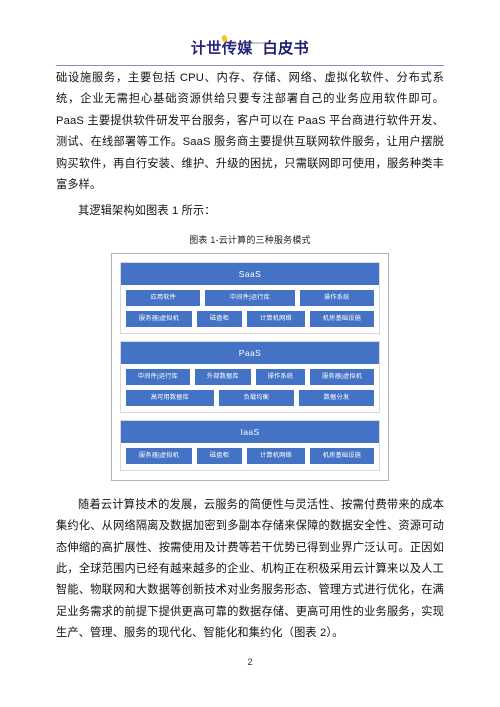 The height and width of the screenshot is (707, 500). Describe the element at coordinates (222, 376) in the screenshot. I see `chip-item: 外部数据库` at that location.